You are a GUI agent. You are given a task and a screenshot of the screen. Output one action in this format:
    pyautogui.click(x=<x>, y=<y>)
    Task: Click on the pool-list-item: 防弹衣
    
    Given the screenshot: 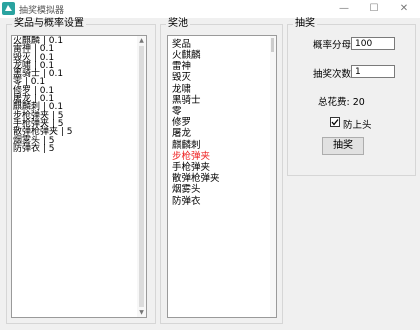 What is the action you would take?
    pyautogui.click(x=186, y=201)
    